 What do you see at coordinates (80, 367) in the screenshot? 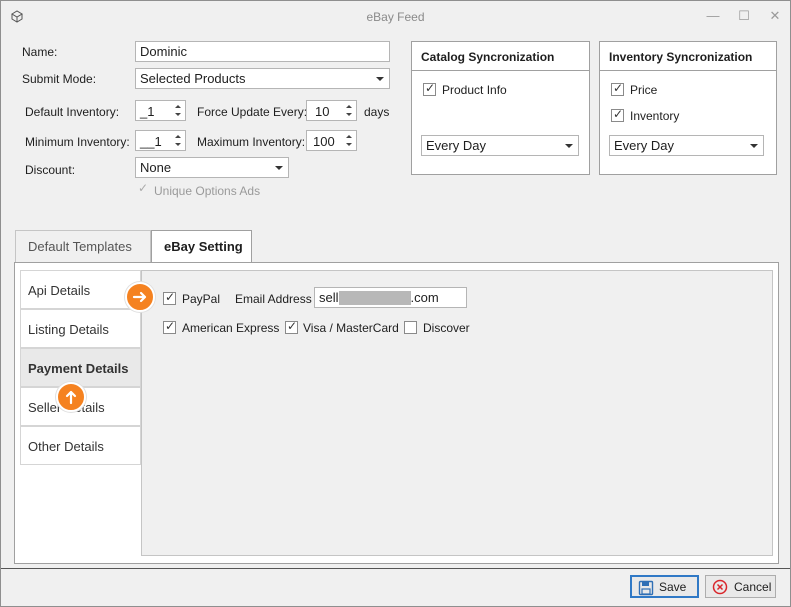
I see `nav-item-payment-details: Payment Details` at bounding box center [80, 367].